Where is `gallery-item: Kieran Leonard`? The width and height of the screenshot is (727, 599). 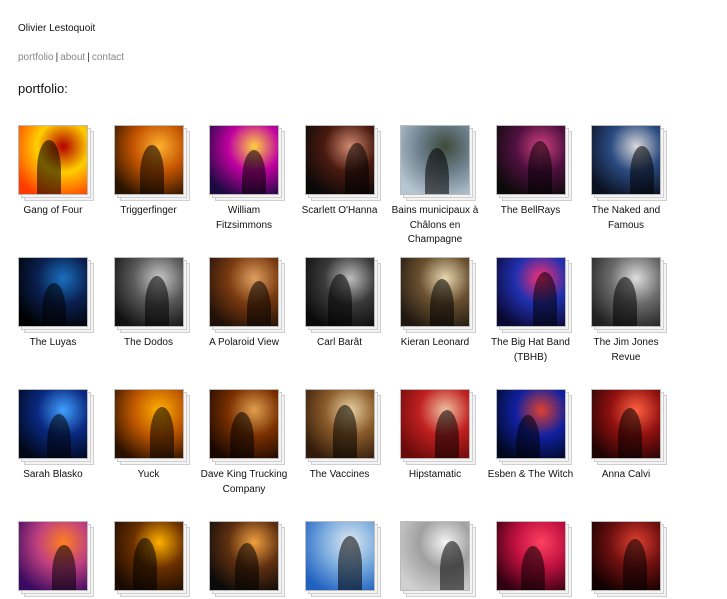
gallery-item: Kieran Leonard is located at coordinates (445, 302).